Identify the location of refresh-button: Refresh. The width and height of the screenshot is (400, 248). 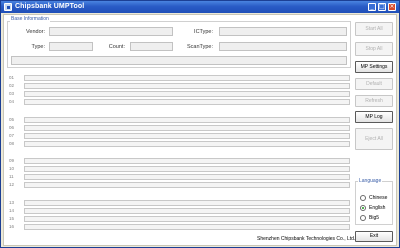
(374, 101).